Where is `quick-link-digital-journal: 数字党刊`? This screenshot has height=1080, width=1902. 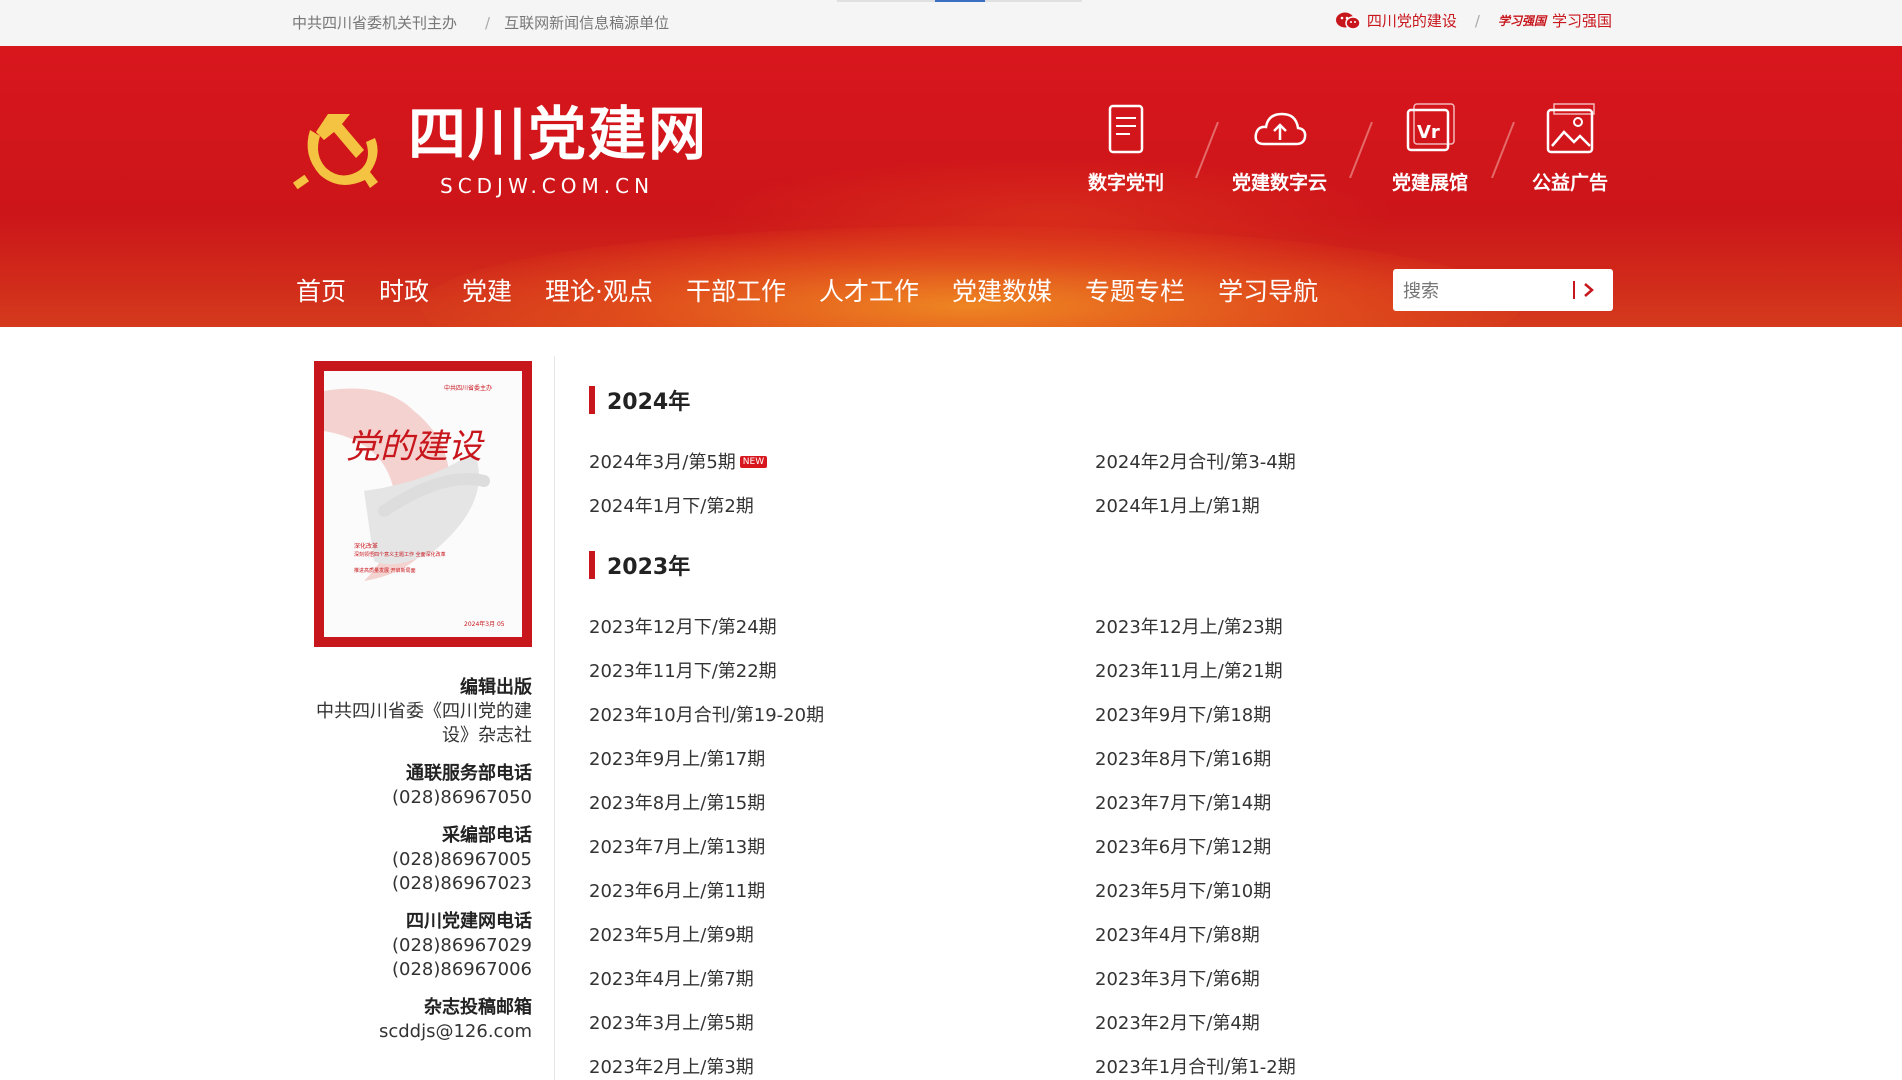 quick-link-digital-journal: 数字党刊 is located at coordinates (1126, 147).